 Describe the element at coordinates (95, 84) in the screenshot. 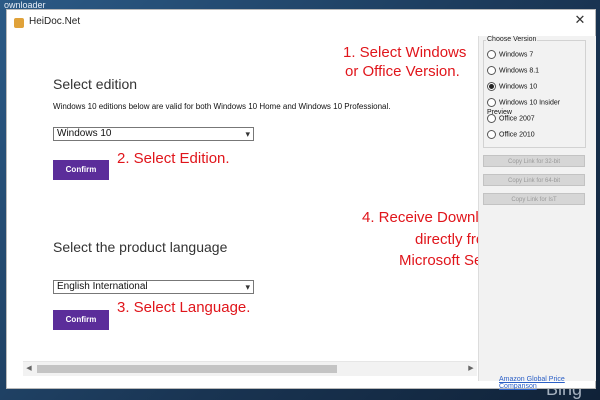

I see `select-edition-heading: Select edition` at that location.